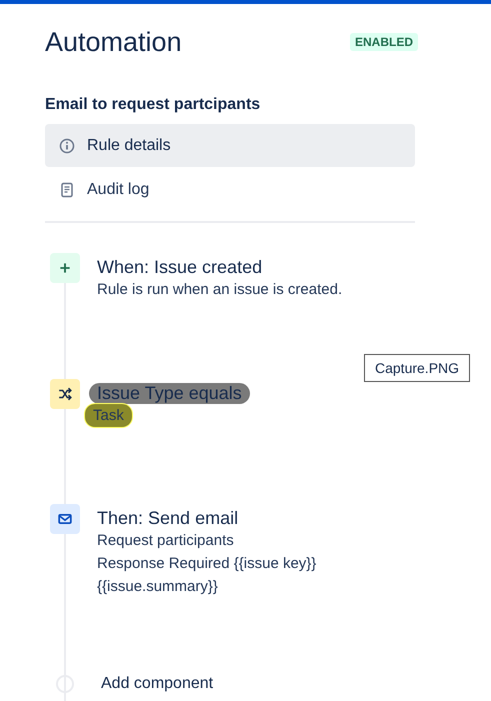  What do you see at coordinates (167, 518) in the screenshot?
I see `step-title: Then: Send email` at bounding box center [167, 518].